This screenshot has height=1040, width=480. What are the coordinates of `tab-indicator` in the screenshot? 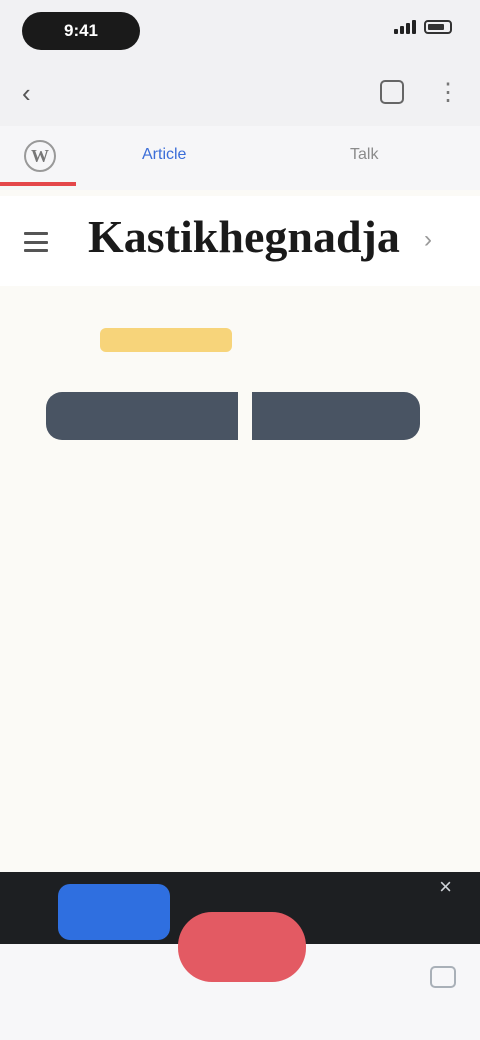 It's located at (38, 184).